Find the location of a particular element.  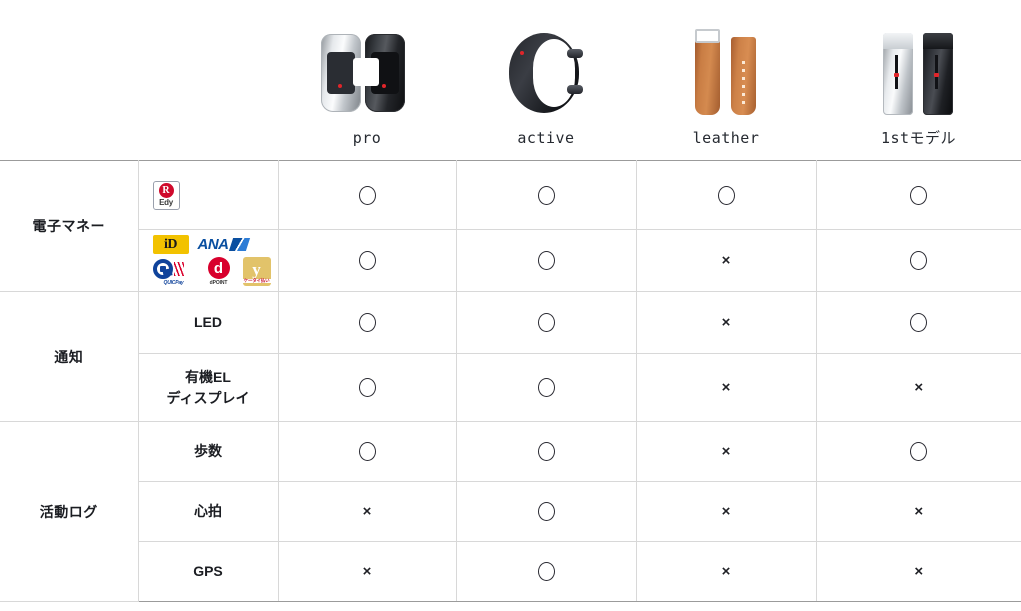

item-label-line2: ディスプレイ is located at coordinates (208, 397).